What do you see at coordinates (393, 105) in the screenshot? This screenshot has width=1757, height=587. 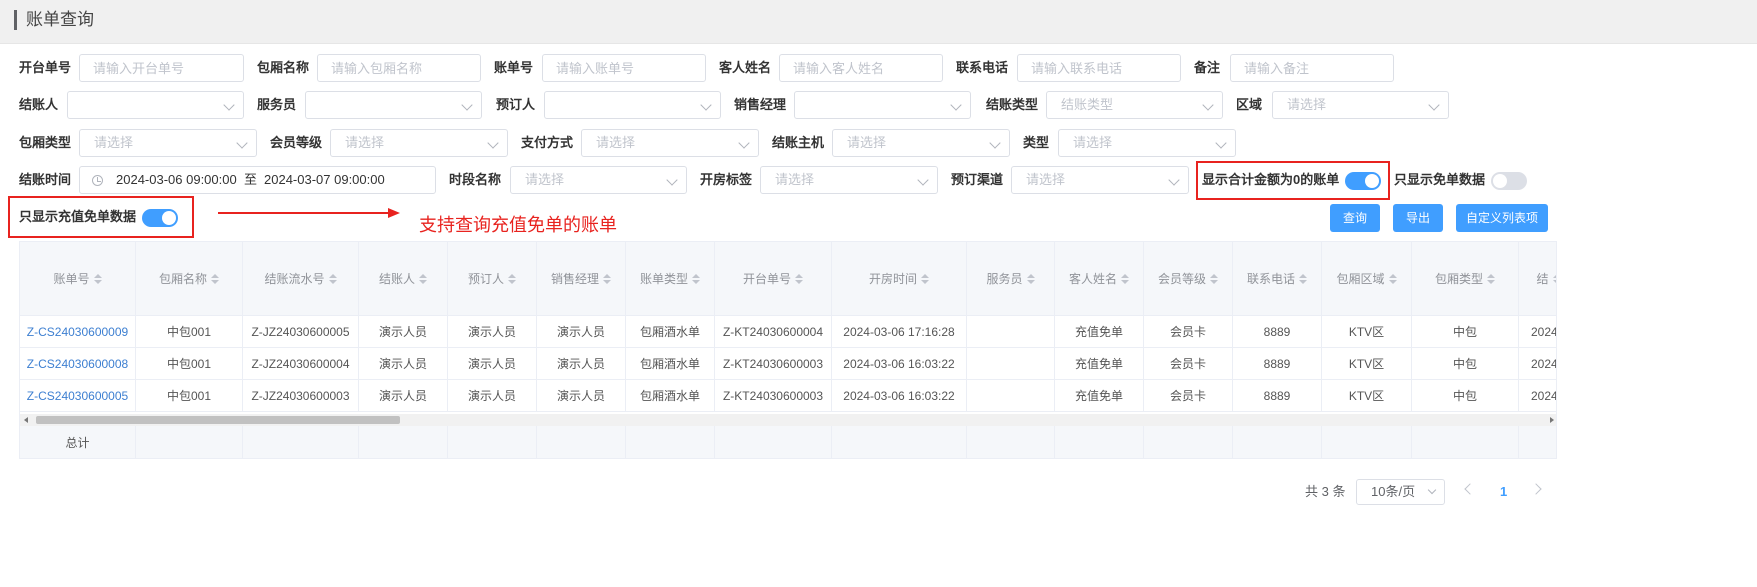 I see `waiter-select` at bounding box center [393, 105].